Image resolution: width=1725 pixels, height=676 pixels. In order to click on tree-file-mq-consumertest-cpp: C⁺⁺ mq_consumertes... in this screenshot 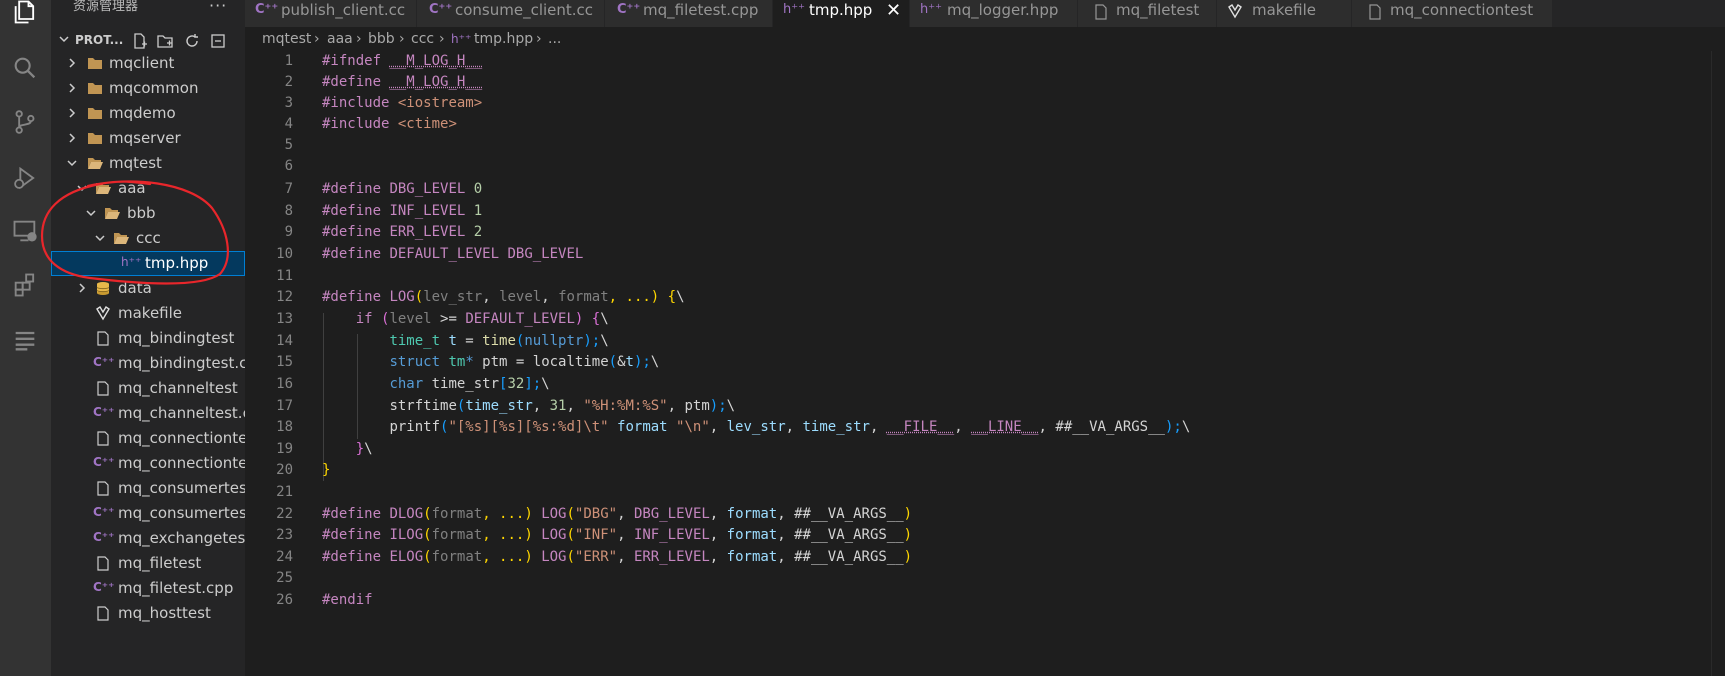, I will do `click(148, 513)`.